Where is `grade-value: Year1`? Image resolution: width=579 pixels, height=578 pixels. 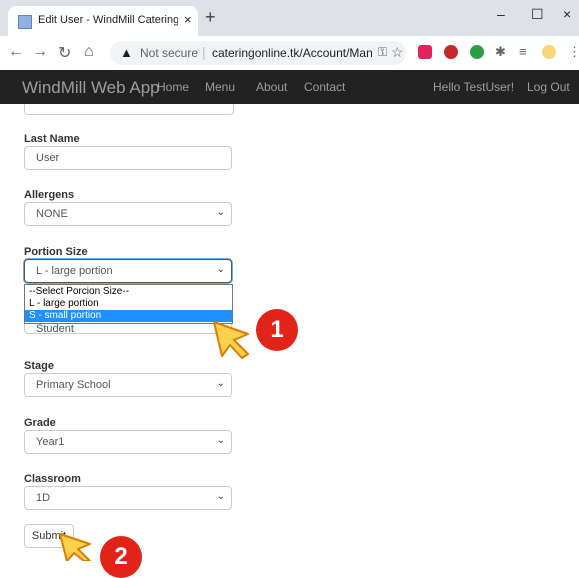 grade-value: Year1 is located at coordinates (50, 442).